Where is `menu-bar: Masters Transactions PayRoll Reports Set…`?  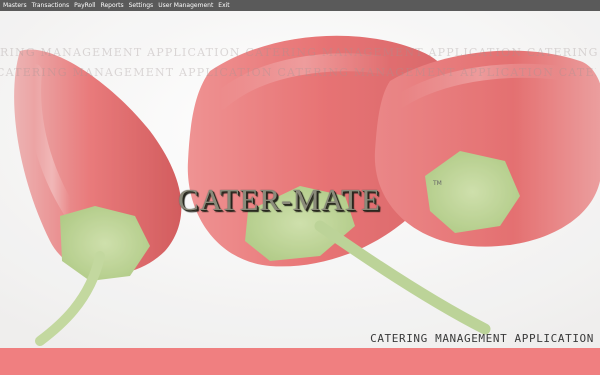 menu-bar: Masters Transactions PayRoll Reports Set… is located at coordinates (300, 5).